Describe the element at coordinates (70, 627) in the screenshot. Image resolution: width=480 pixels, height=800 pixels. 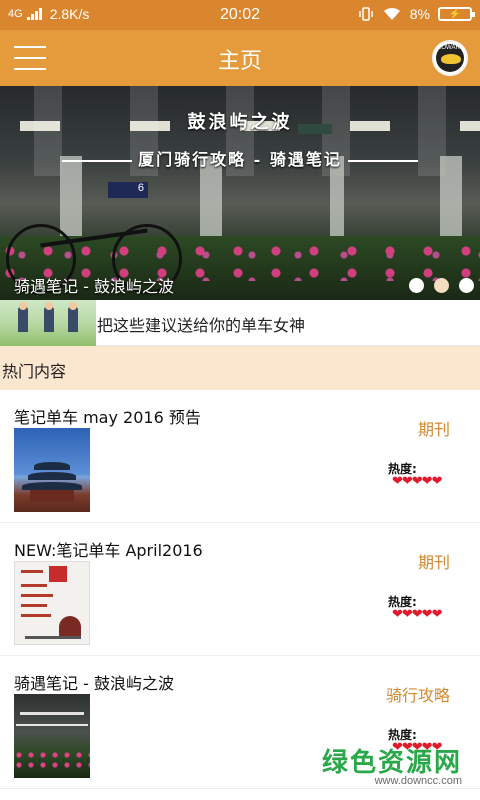
I see `thumb-pagoda` at that location.